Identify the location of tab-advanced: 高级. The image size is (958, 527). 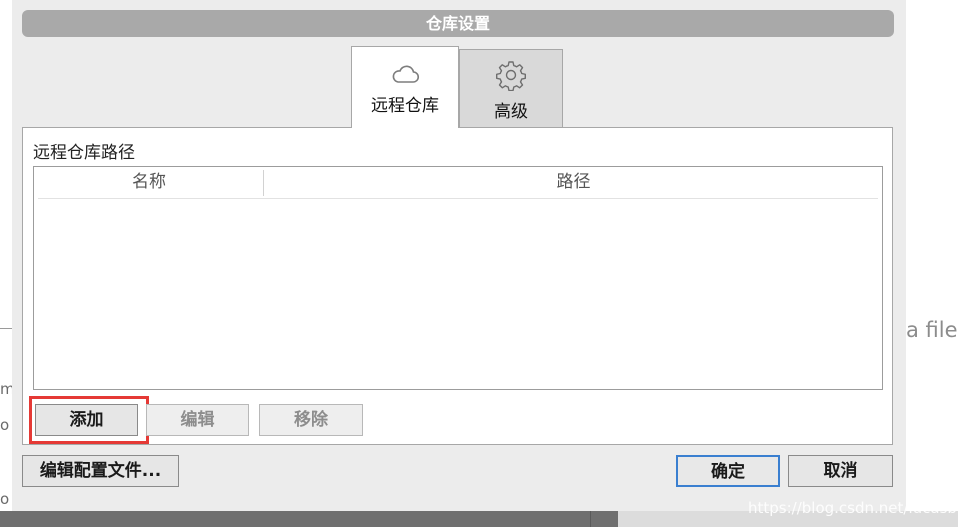
(511, 89).